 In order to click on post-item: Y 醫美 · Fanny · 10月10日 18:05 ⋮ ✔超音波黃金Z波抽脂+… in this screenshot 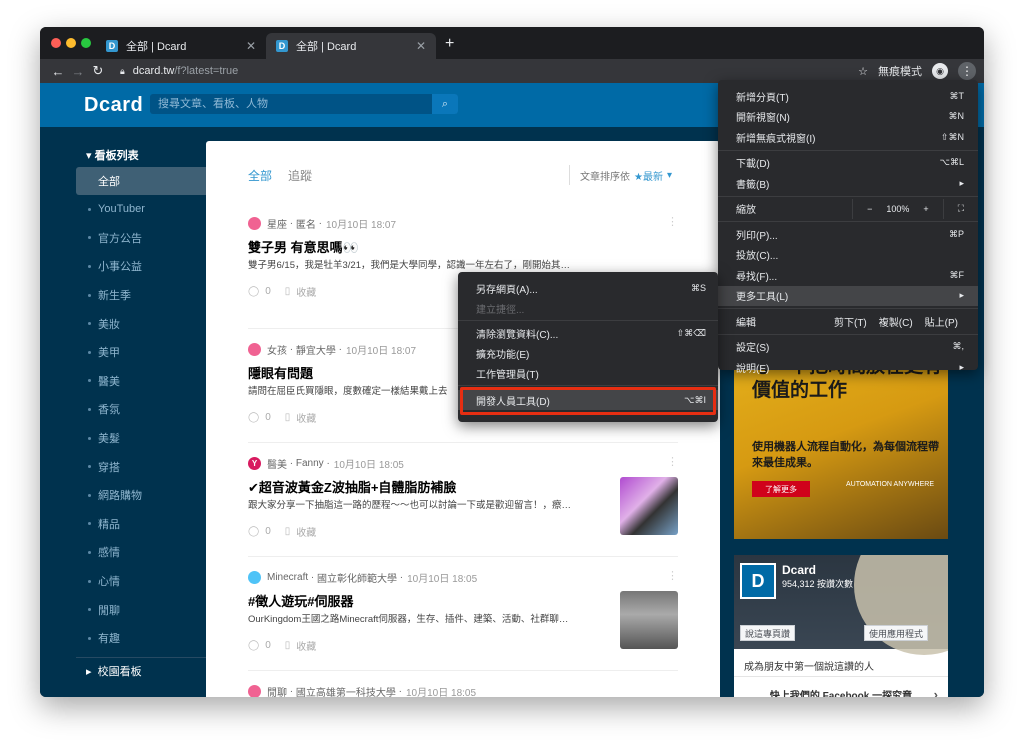, I will do `click(463, 500)`.